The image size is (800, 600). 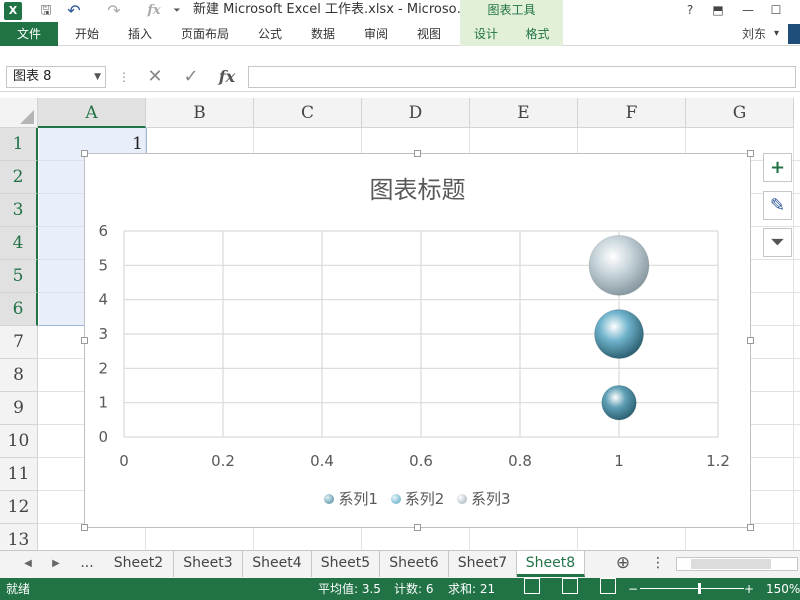 What do you see at coordinates (532, 586) in the screenshot?
I see `normal-view-icon` at bounding box center [532, 586].